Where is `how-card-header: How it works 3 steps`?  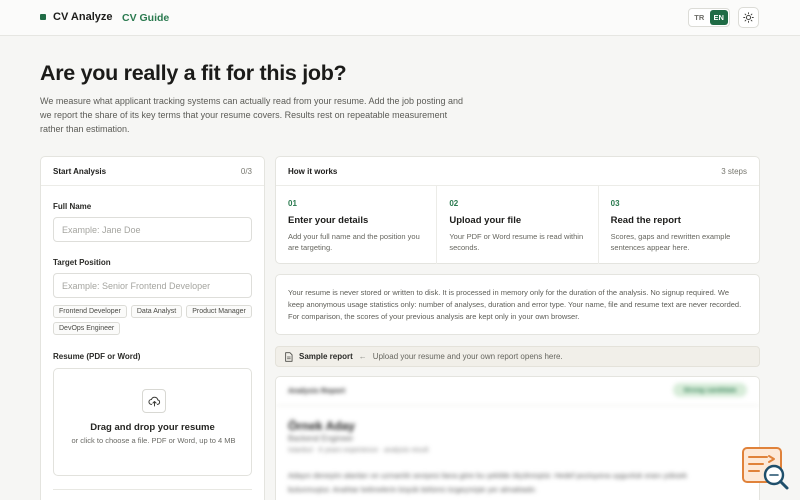
how-card-header: How it works 3 steps is located at coordinates (517, 171).